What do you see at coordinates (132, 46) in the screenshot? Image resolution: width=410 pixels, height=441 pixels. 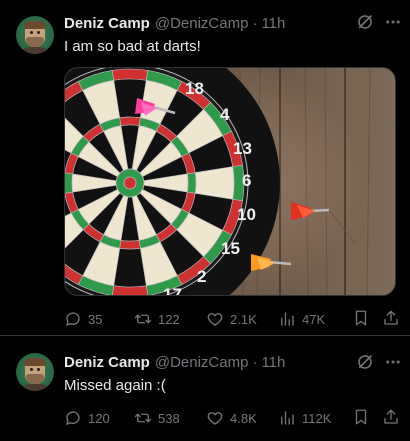 I see `tweet-text: I am so bad at darts!` at bounding box center [132, 46].